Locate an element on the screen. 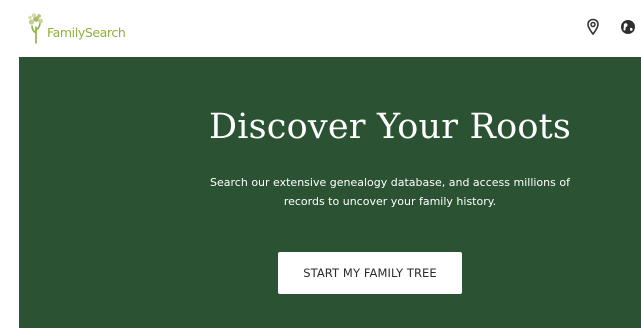 Image resolution: width=641 pixels, height=328 pixels. header-icon-group is located at coordinates (610, 27).